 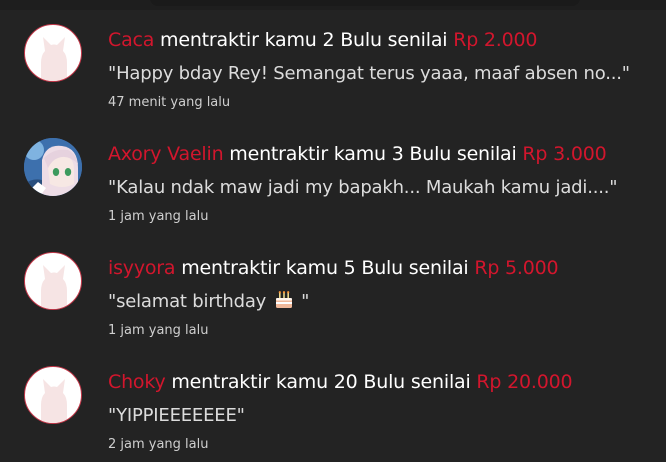 What do you see at coordinates (131, 40) in the screenshot?
I see `supporter-name: Caca` at bounding box center [131, 40].